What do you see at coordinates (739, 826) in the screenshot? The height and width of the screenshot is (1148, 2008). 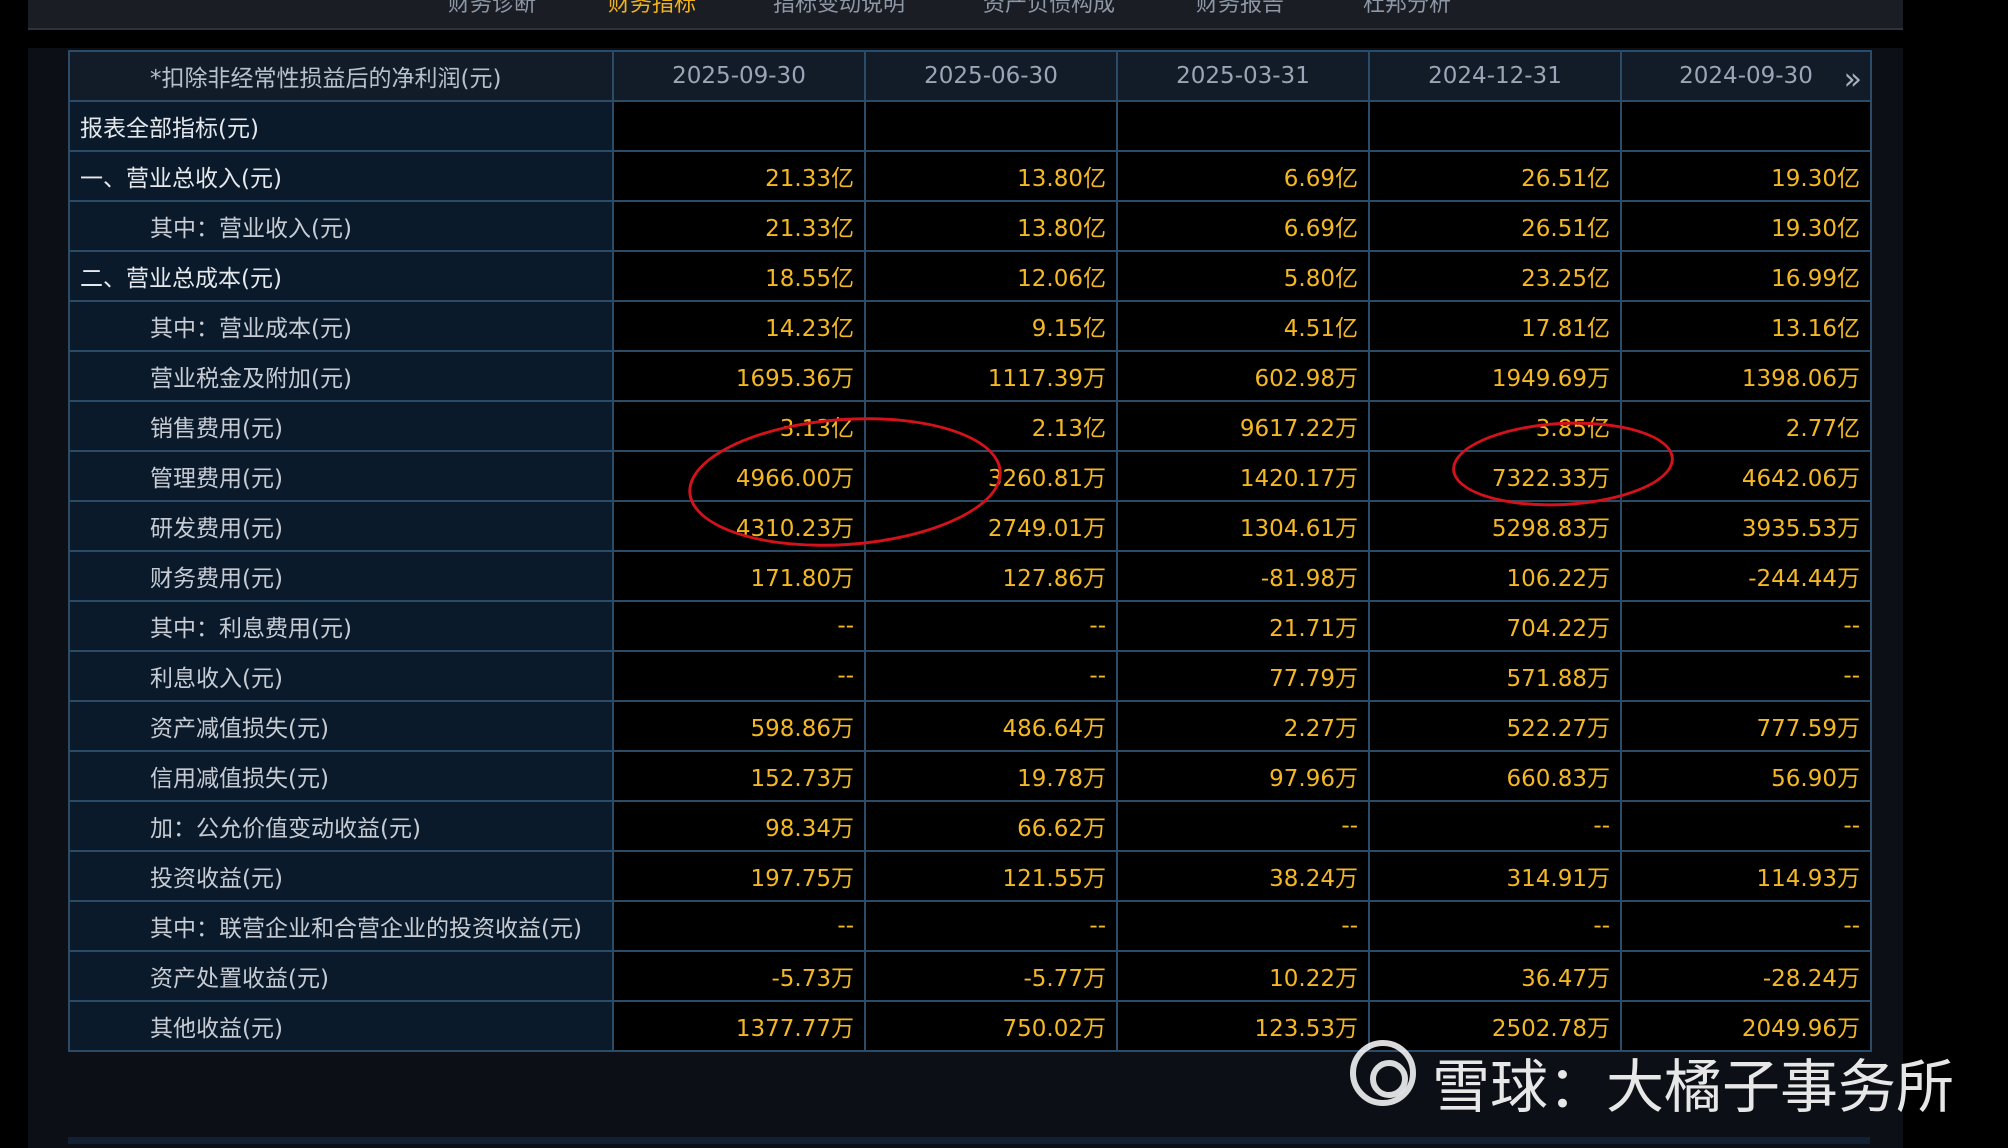 I see `value-cell: 98.34万` at bounding box center [739, 826].